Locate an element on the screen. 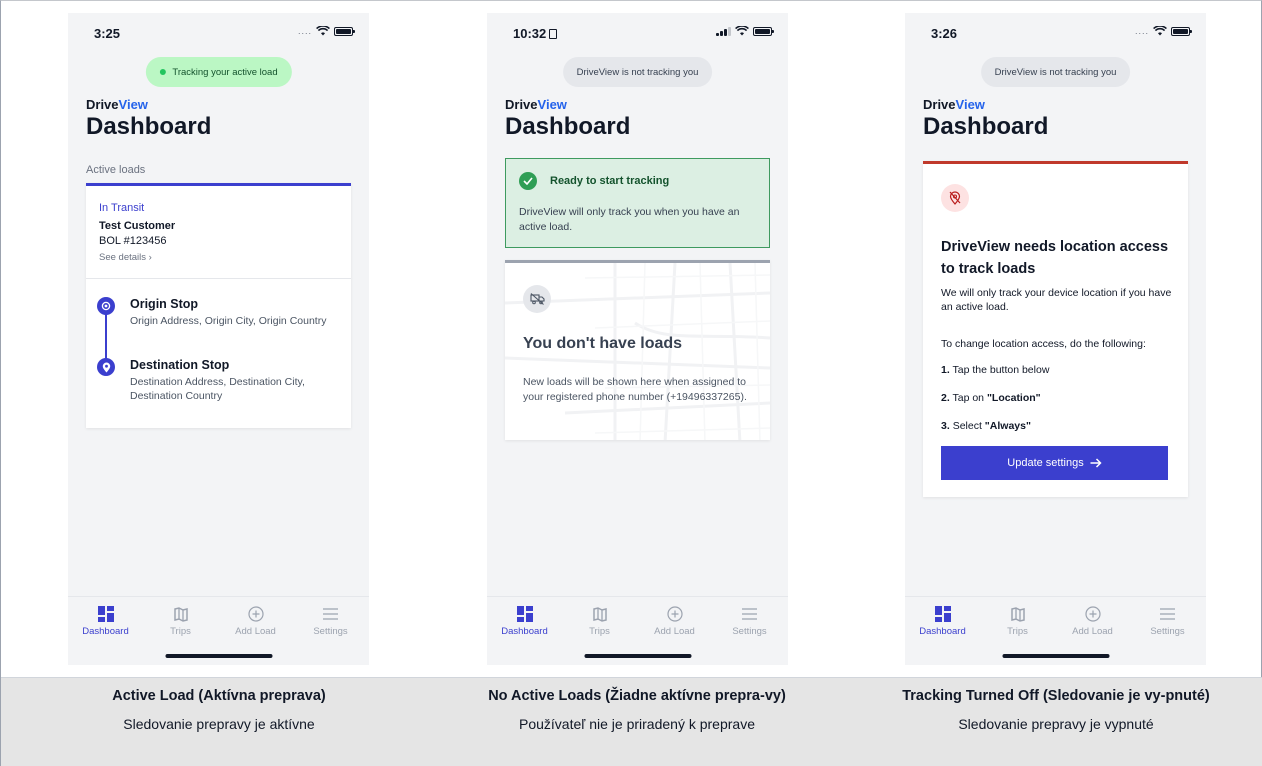 The height and width of the screenshot is (766, 1262). update-settings-button: Update settings is located at coordinates (1054, 463).